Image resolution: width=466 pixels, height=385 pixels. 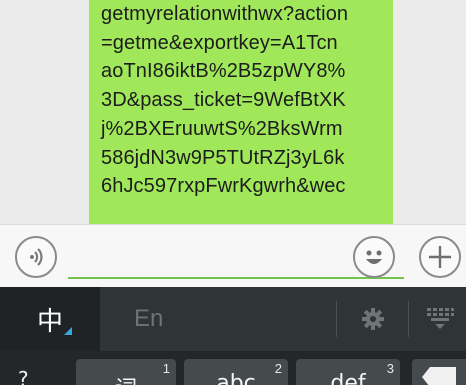 I want to click on key-2: 2 abc, so click(x=236, y=372).